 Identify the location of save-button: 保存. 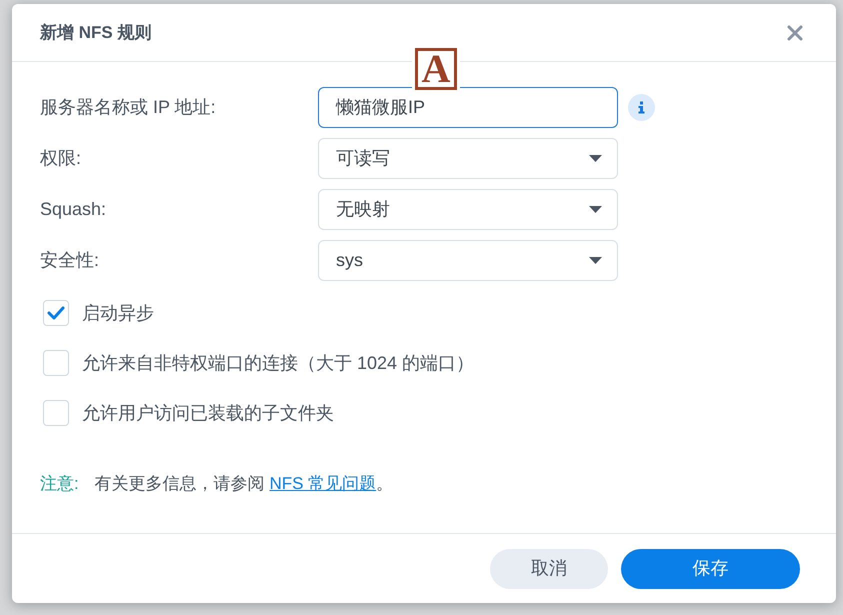
(710, 568).